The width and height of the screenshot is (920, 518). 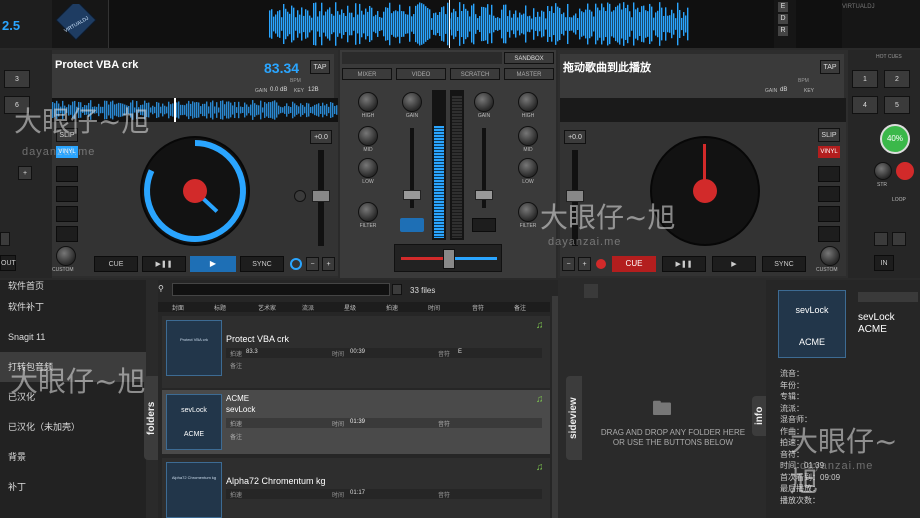 What do you see at coordinates (888, 297) in the screenshot?
I see `info-preview-bar` at bounding box center [888, 297].